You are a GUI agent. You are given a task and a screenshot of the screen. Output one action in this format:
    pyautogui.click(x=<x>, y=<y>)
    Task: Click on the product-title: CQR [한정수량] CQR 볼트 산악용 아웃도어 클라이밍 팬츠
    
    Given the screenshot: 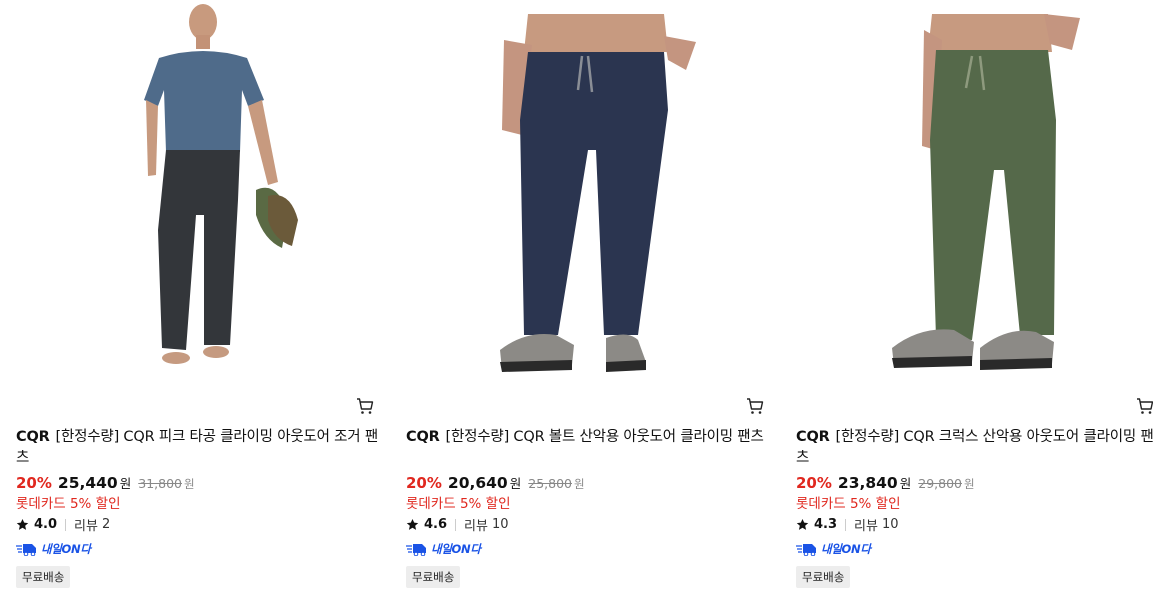 What is the action you would take?
    pyautogui.click(x=589, y=437)
    